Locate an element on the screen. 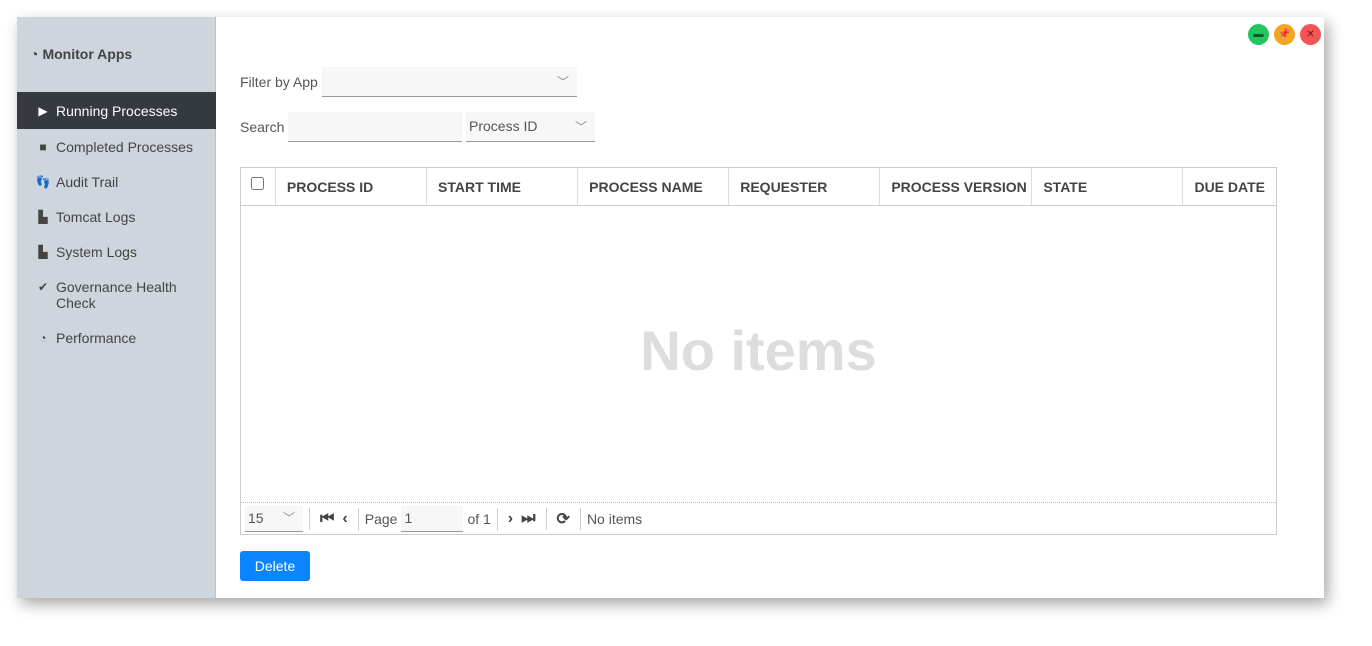 The width and height of the screenshot is (1372, 646). sidebar-item-performance: ◔ Performance is located at coordinates (116, 337).